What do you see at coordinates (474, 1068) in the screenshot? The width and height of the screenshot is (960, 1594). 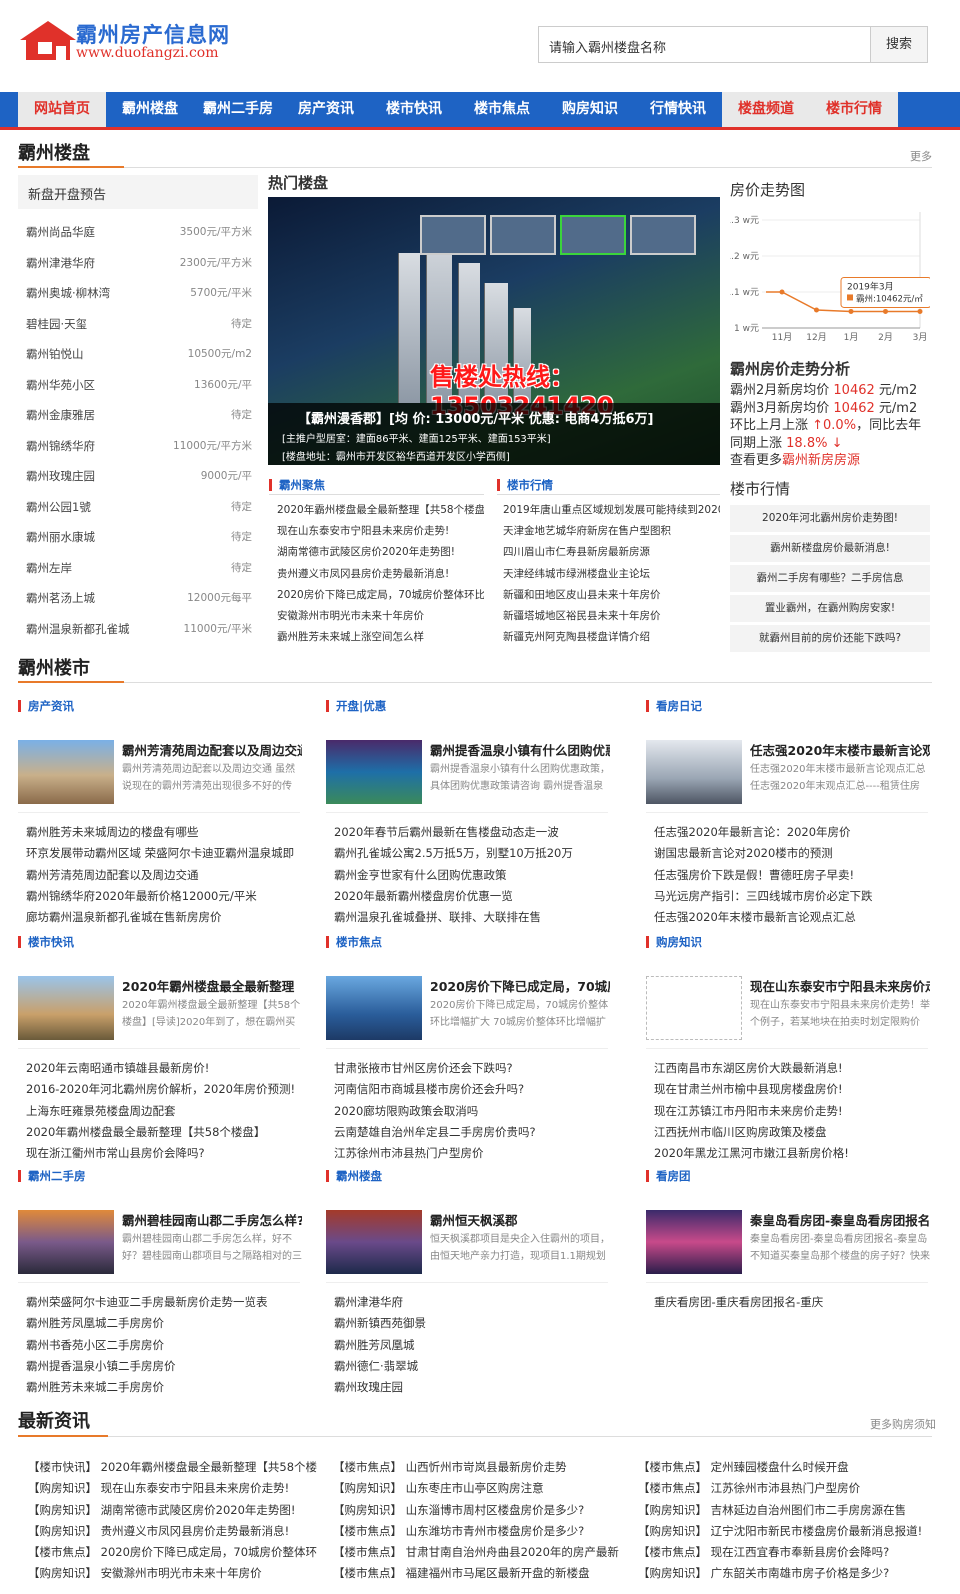 I see `list-item: 甘肃张掖市甘州区房价还会下跌吗?` at bounding box center [474, 1068].